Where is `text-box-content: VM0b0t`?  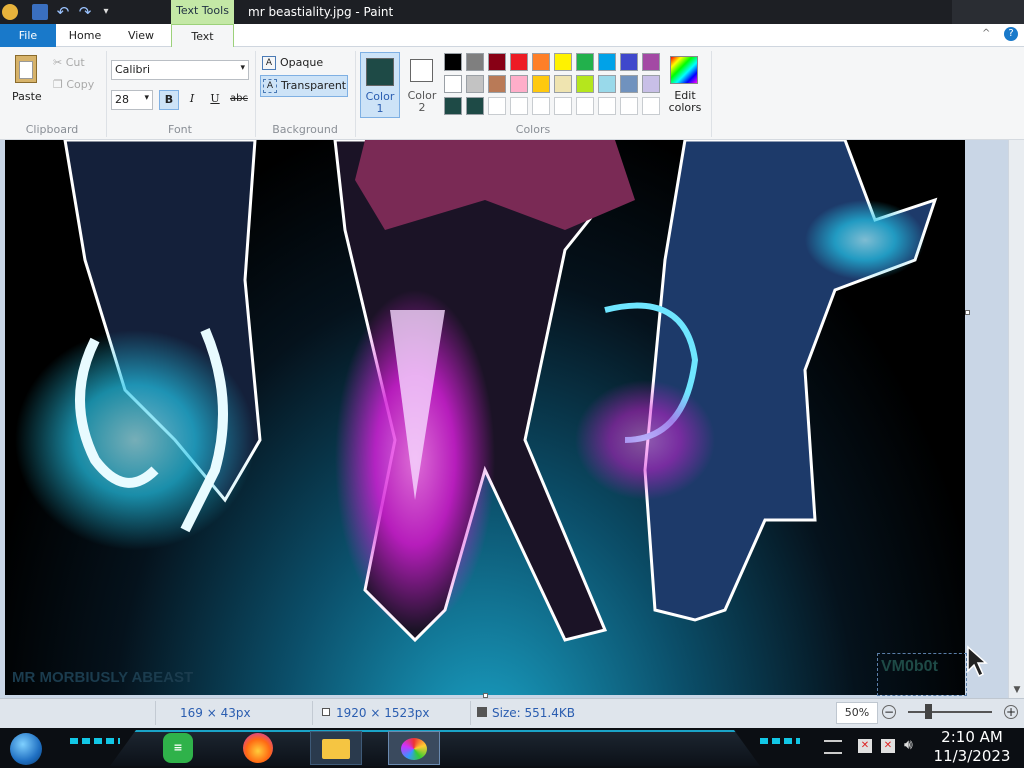
text-box-content: VM0b0t is located at coordinates (909, 667).